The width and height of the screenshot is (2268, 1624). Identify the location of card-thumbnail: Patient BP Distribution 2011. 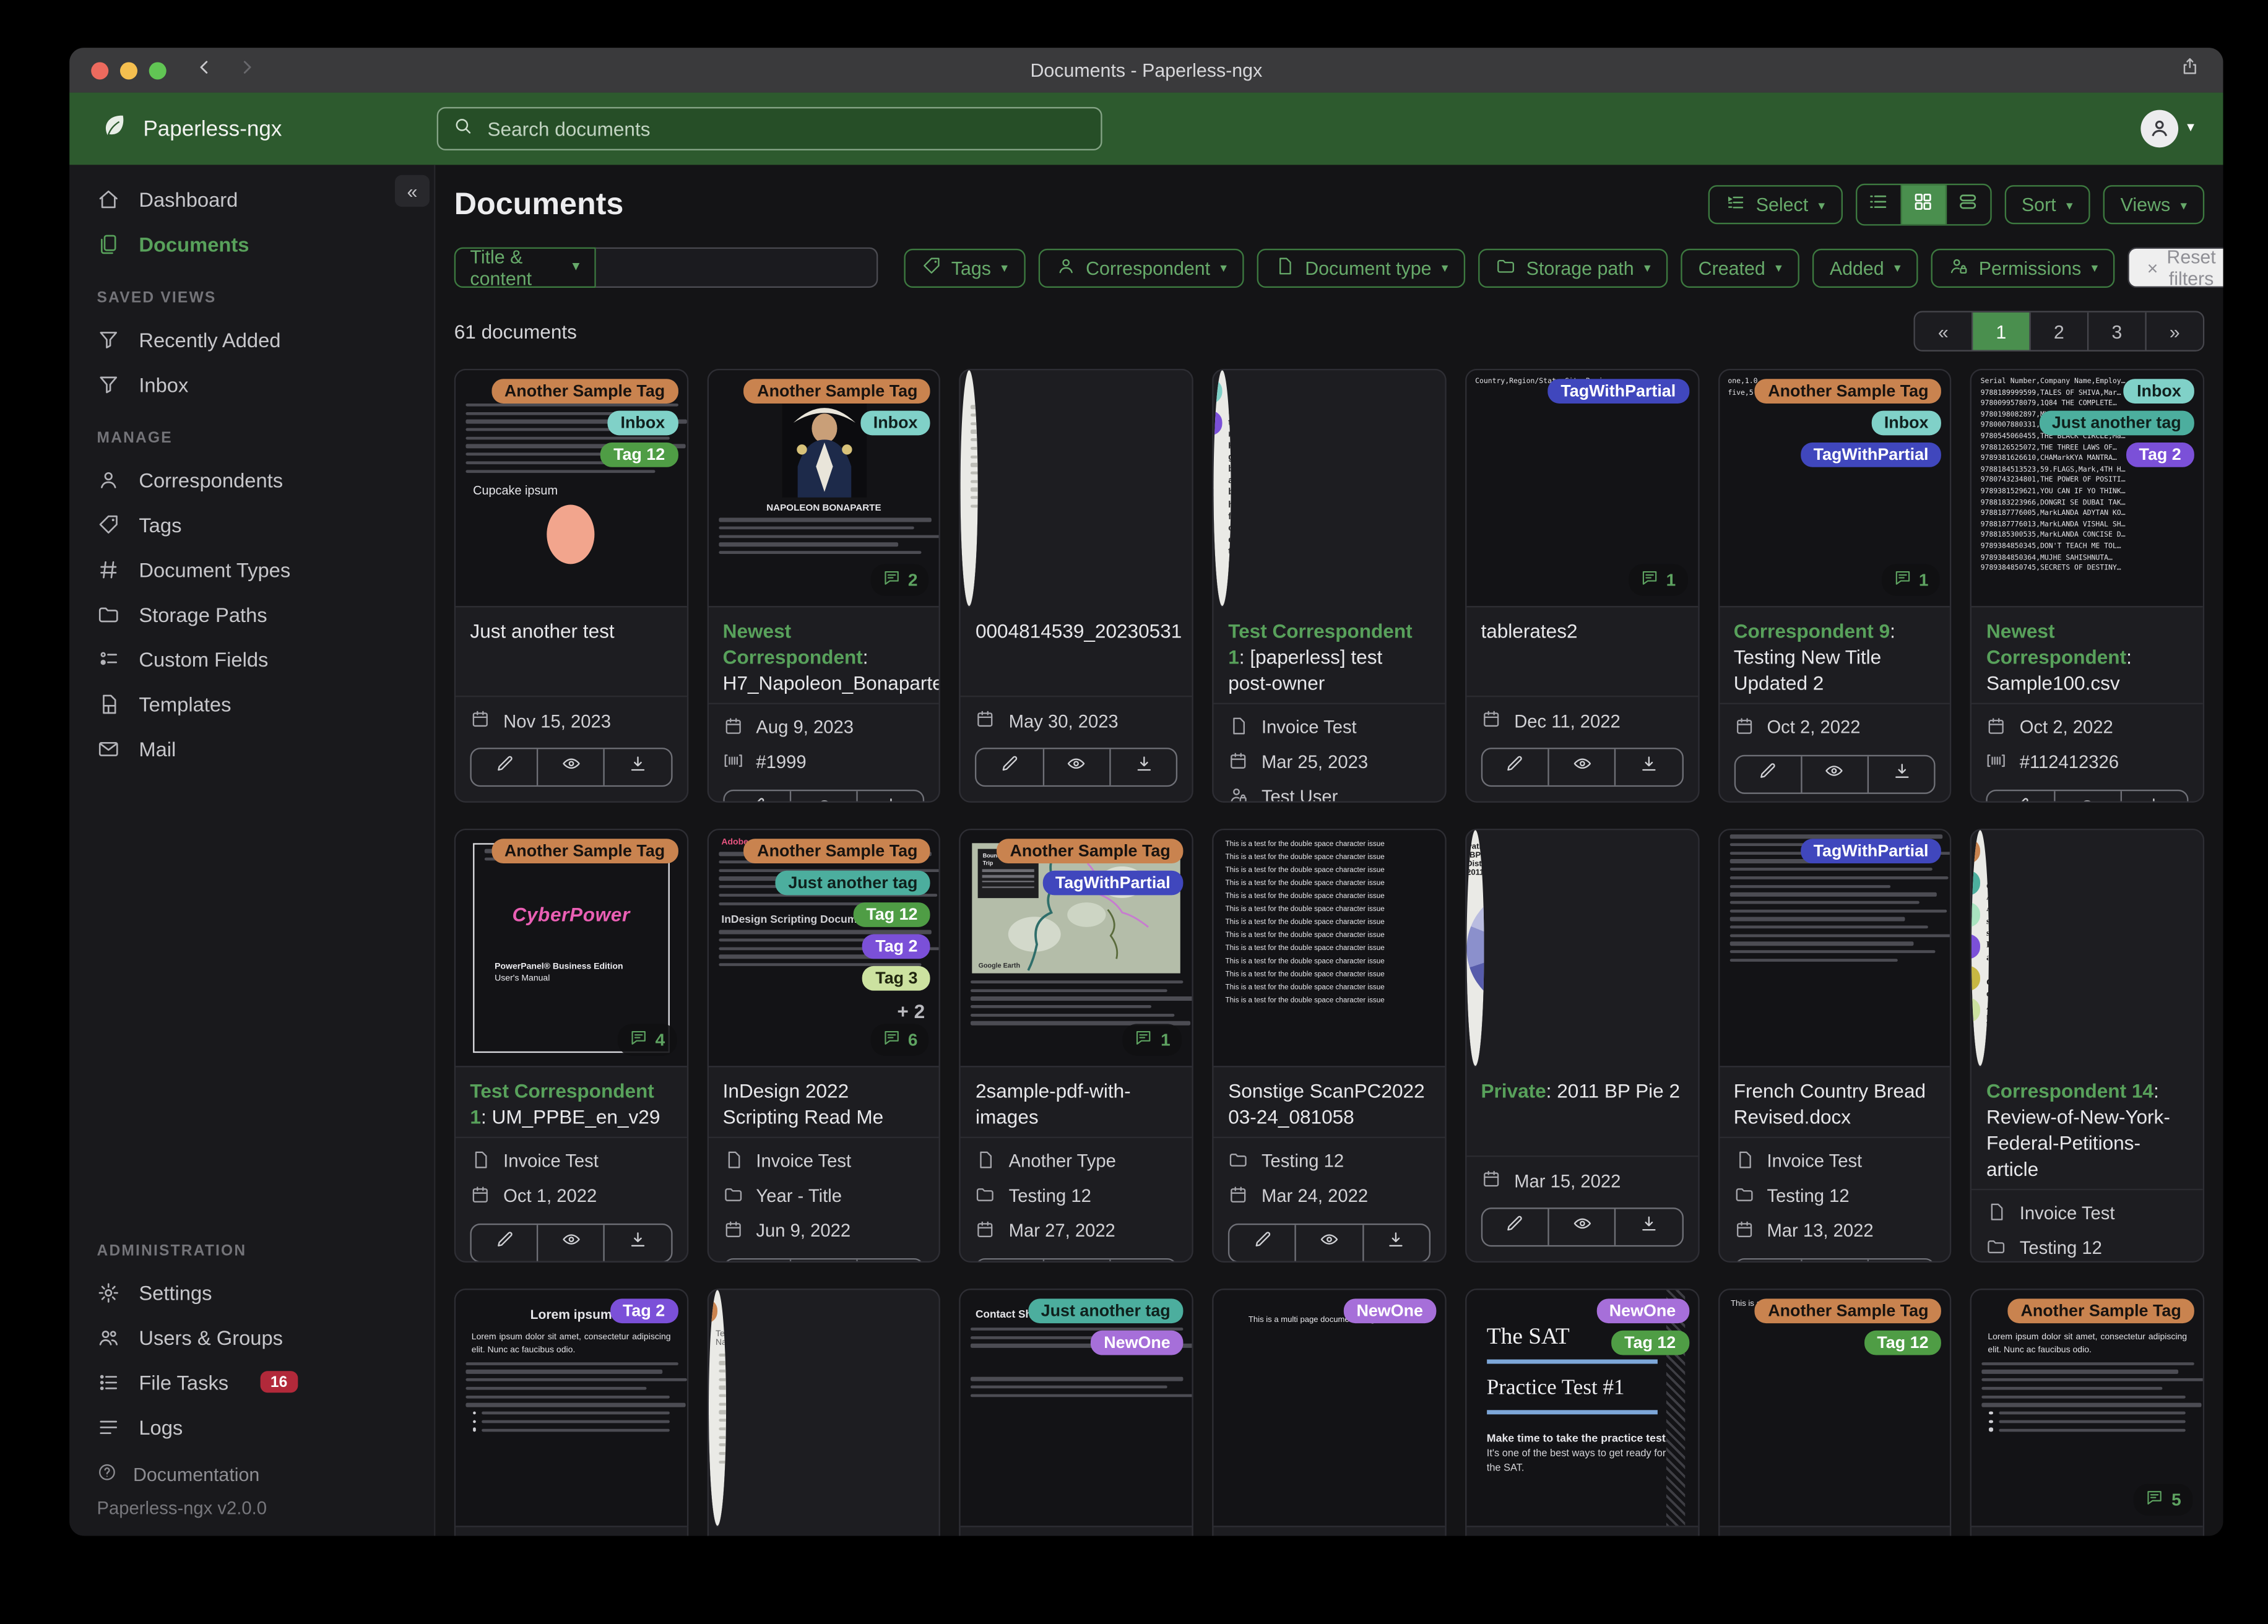
(1475, 949).